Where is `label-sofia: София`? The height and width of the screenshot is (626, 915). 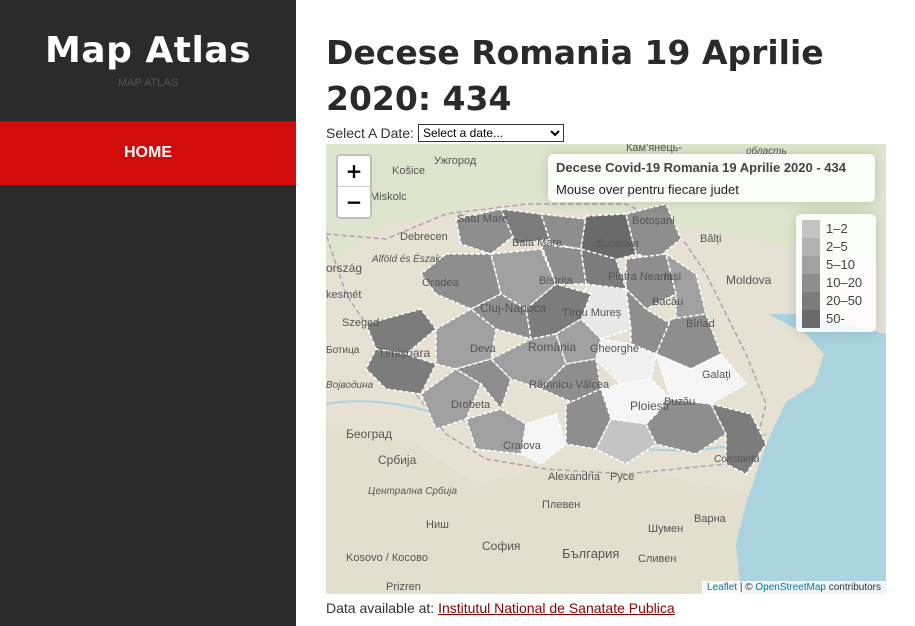 label-sofia: София is located at coordinates (501, 546).